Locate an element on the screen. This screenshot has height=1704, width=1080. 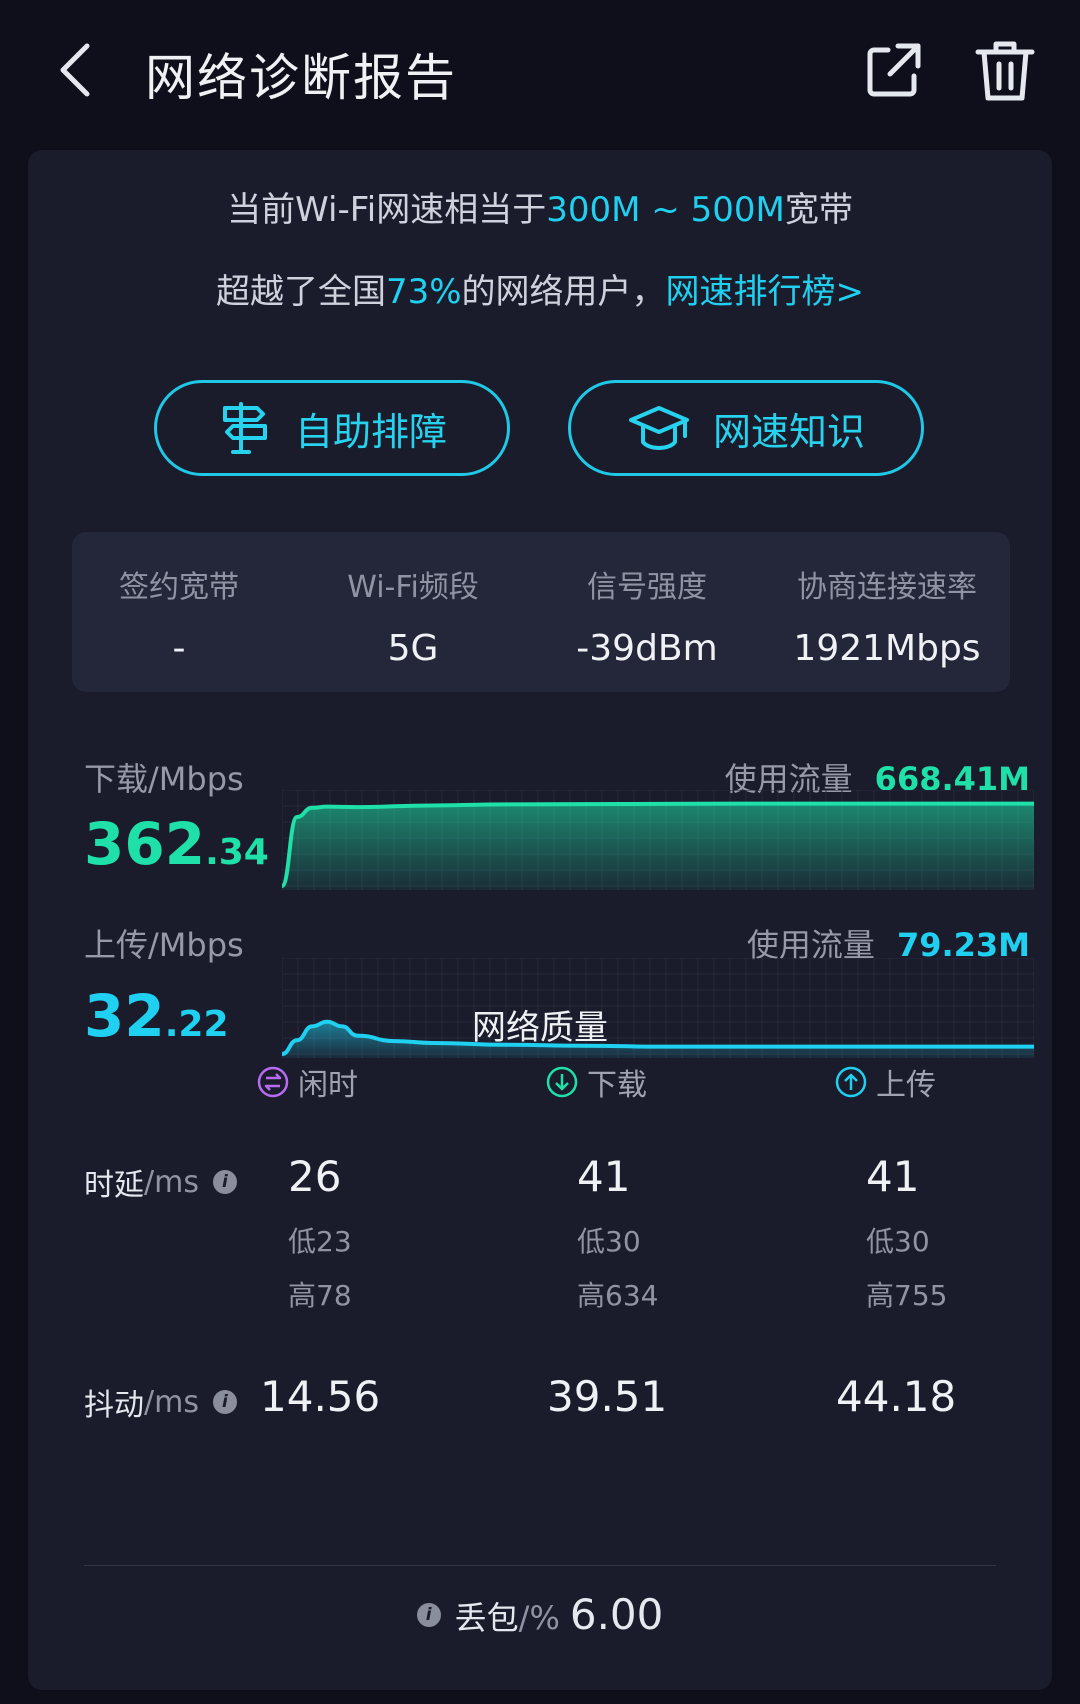
latency-upload-value: 41 is located at coordinates (893, 1176).